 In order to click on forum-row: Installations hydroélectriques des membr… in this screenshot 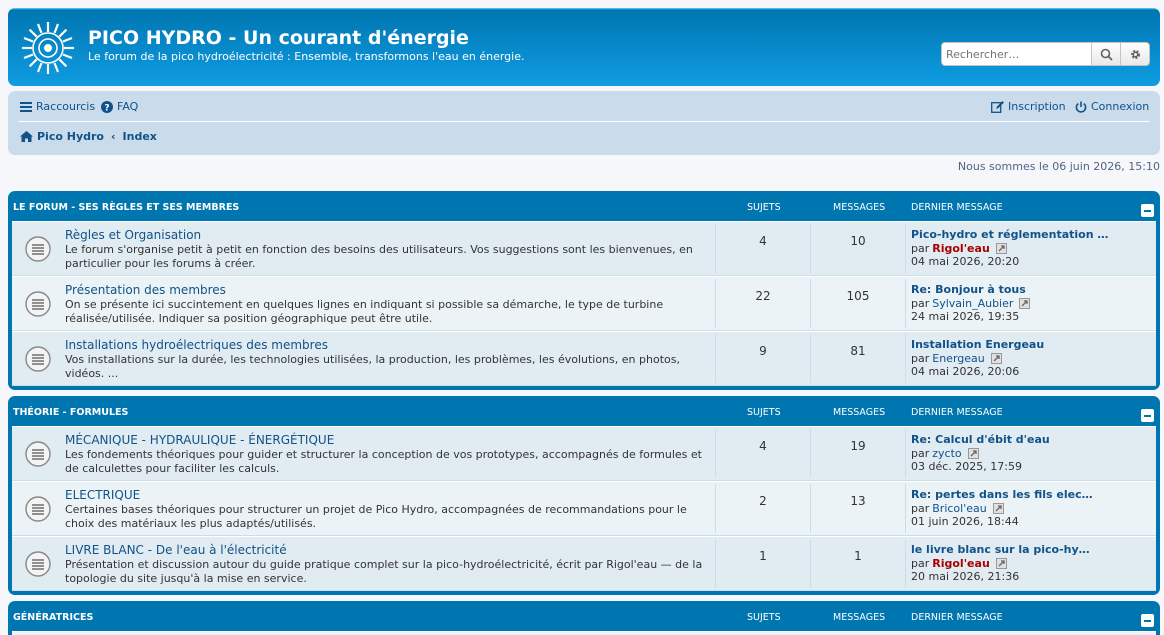, I will do `click(584, 358)`.